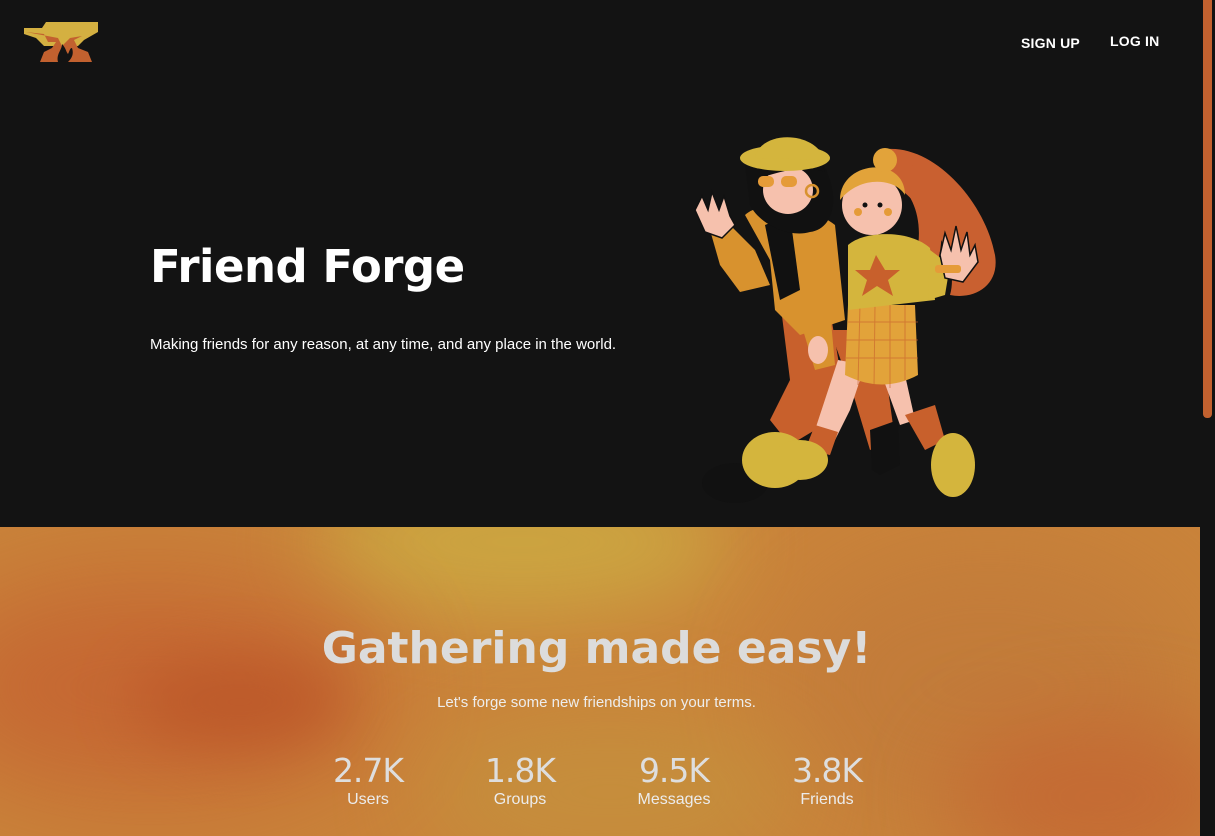 The image size is (1215, 836). Describe the element at coordinates (674, 770) in the screenshot. I see `stat-value: 9.5K` at that location.